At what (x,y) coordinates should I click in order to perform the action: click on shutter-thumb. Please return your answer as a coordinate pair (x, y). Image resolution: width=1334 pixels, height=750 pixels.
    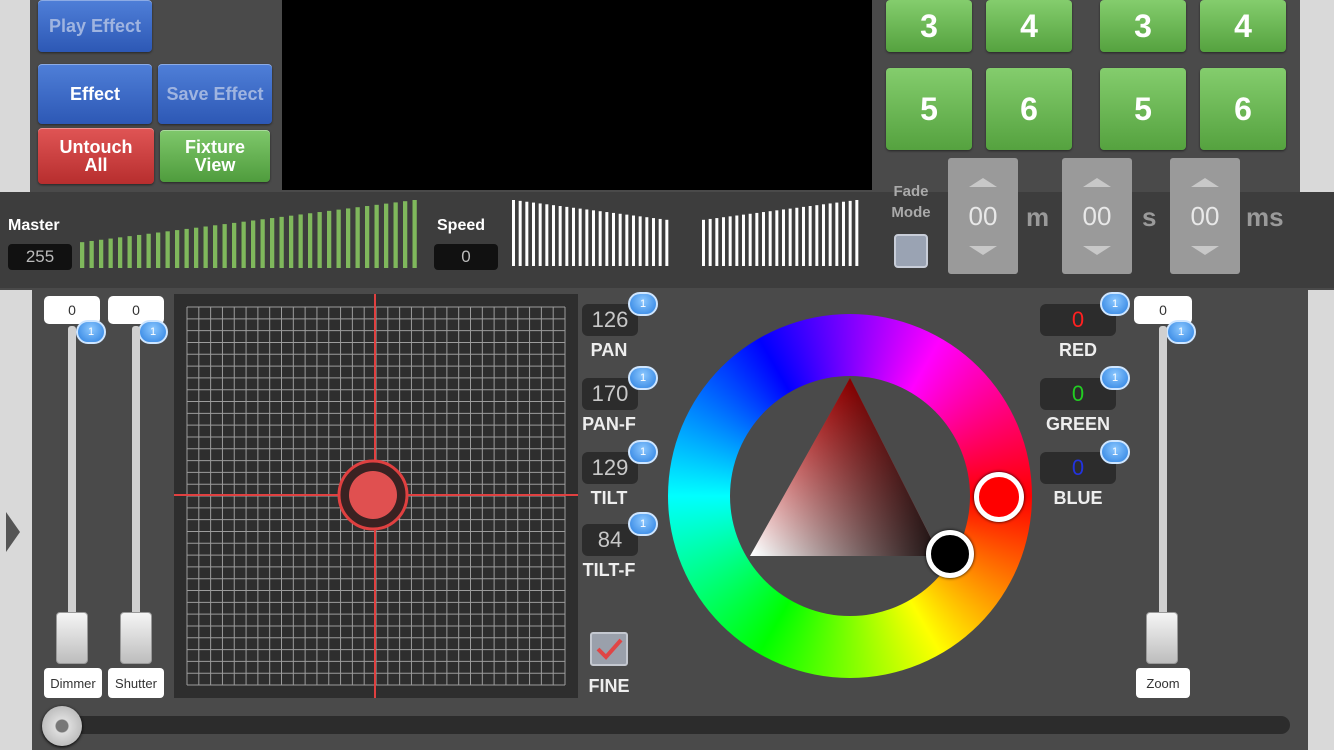
    Looking at the image, I should click on (136, 638).